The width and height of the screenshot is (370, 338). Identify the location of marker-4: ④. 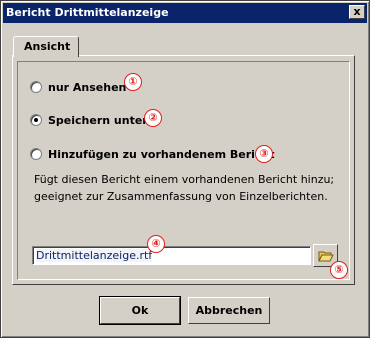
(156, 244).